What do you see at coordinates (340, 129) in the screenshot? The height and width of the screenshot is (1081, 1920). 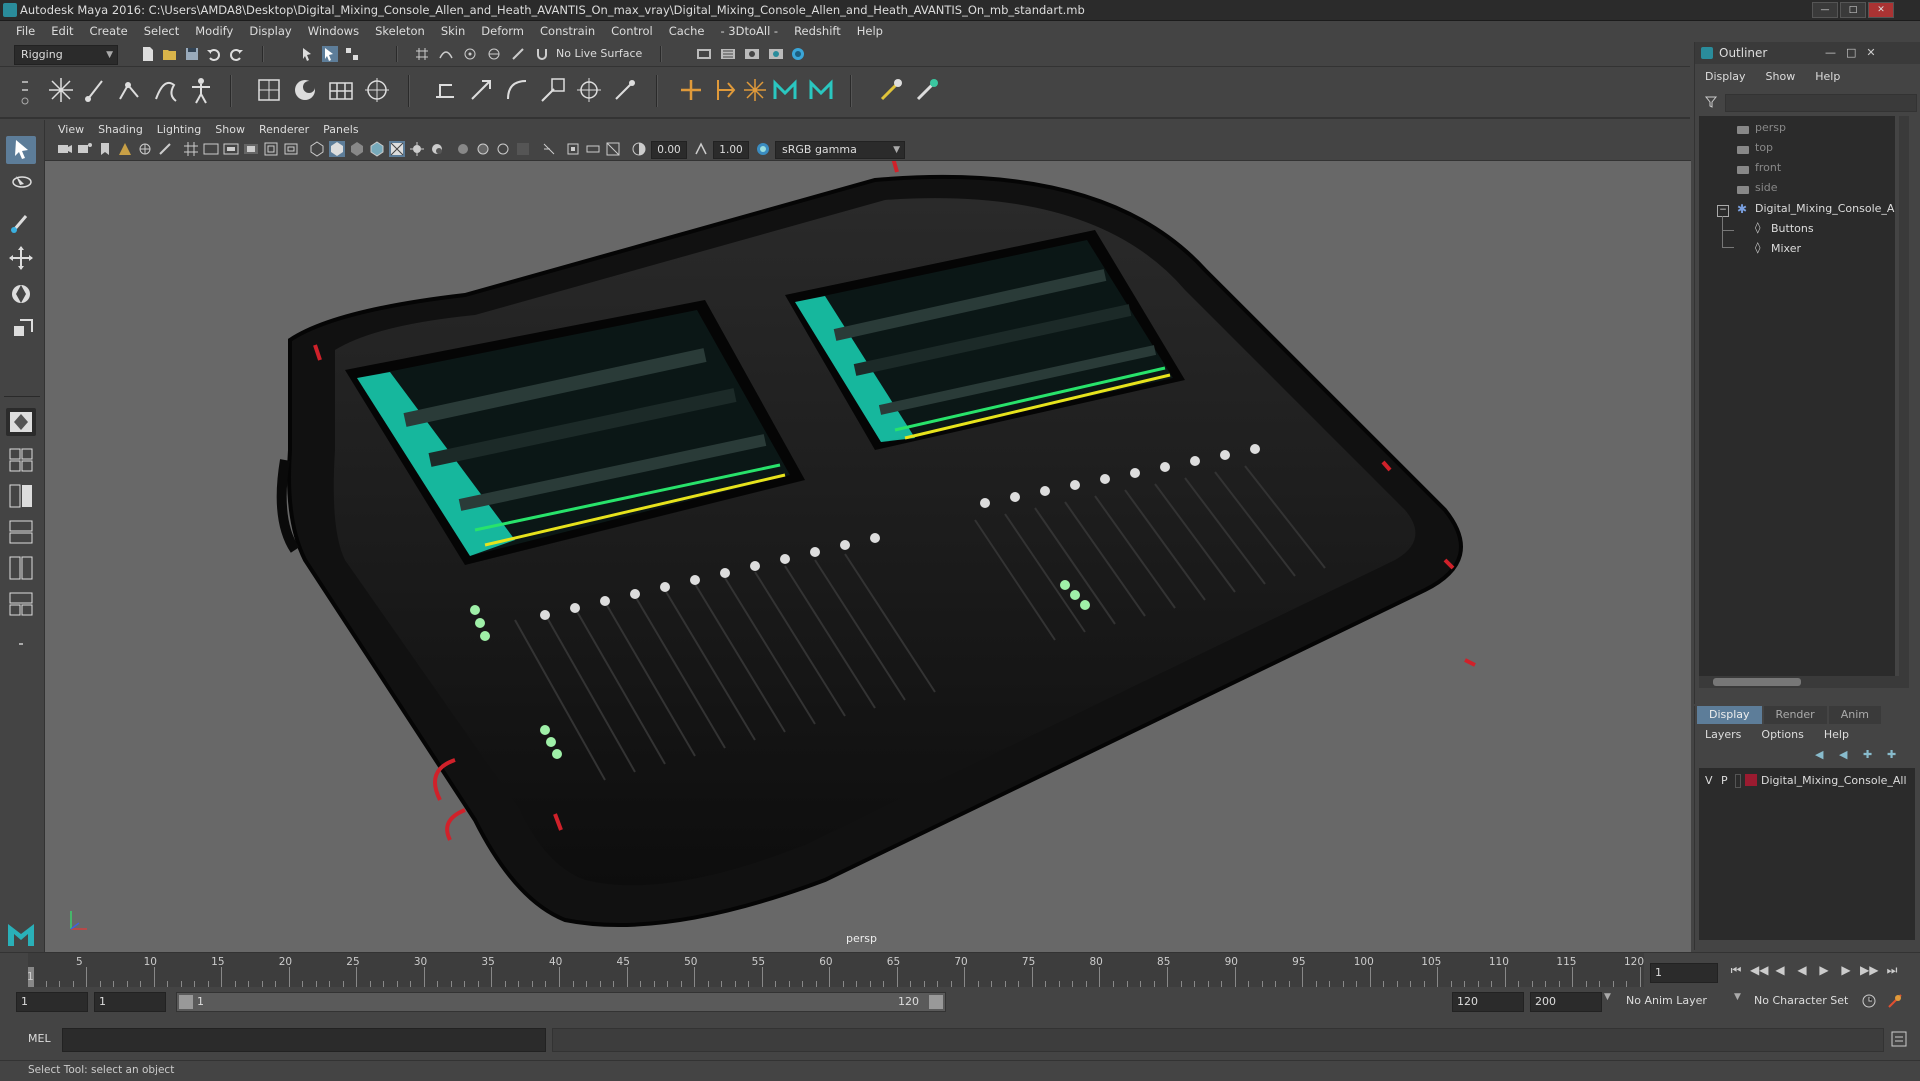 I see `viewport-menu-panels: Panels` at bounding box center [340, 129].